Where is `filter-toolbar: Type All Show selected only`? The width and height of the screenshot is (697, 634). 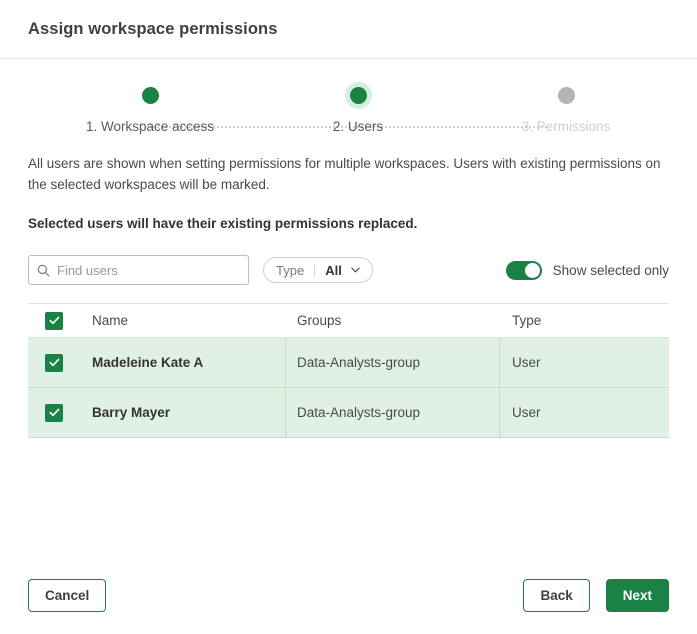 filter-toolbar: Type All Show selected only is located at coordinates (348, 270).